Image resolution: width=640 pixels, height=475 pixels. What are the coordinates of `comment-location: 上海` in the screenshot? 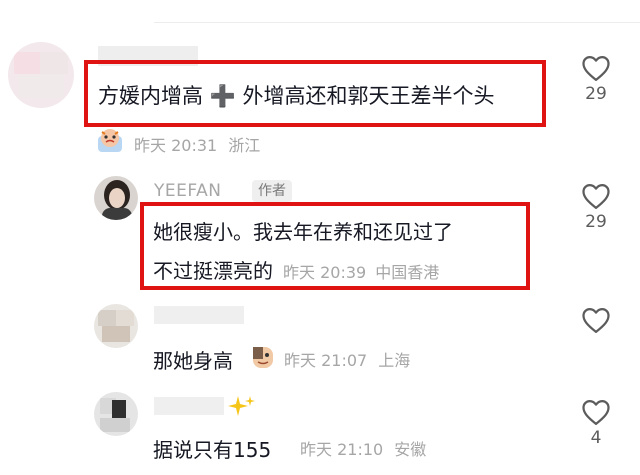 It's located at (394, 360).